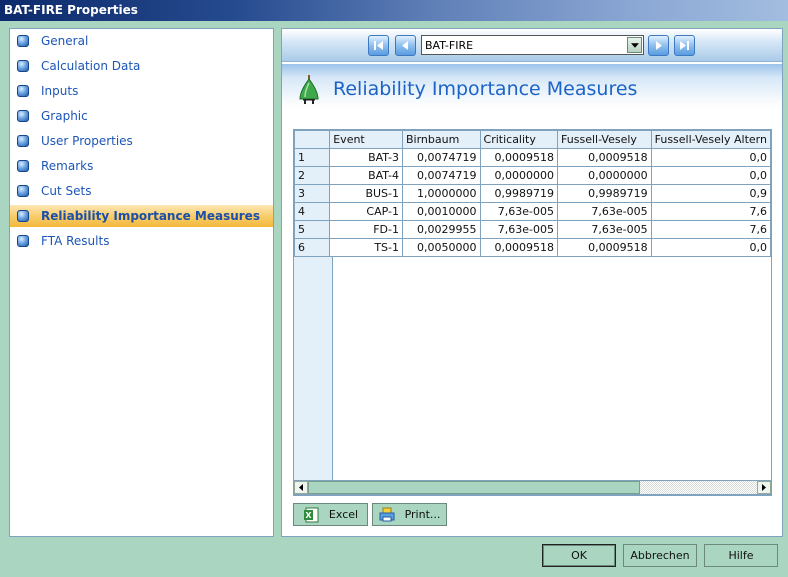  I want to click on ok-button: OK, so click(579, 555).